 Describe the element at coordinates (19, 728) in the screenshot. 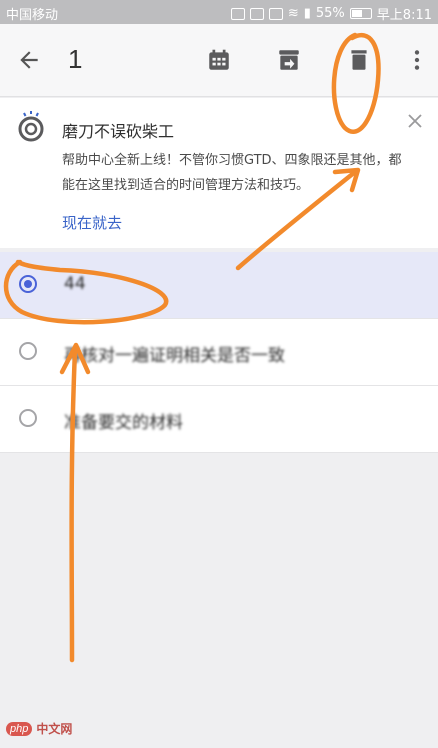

I see `watermark-logo: php` at that location.